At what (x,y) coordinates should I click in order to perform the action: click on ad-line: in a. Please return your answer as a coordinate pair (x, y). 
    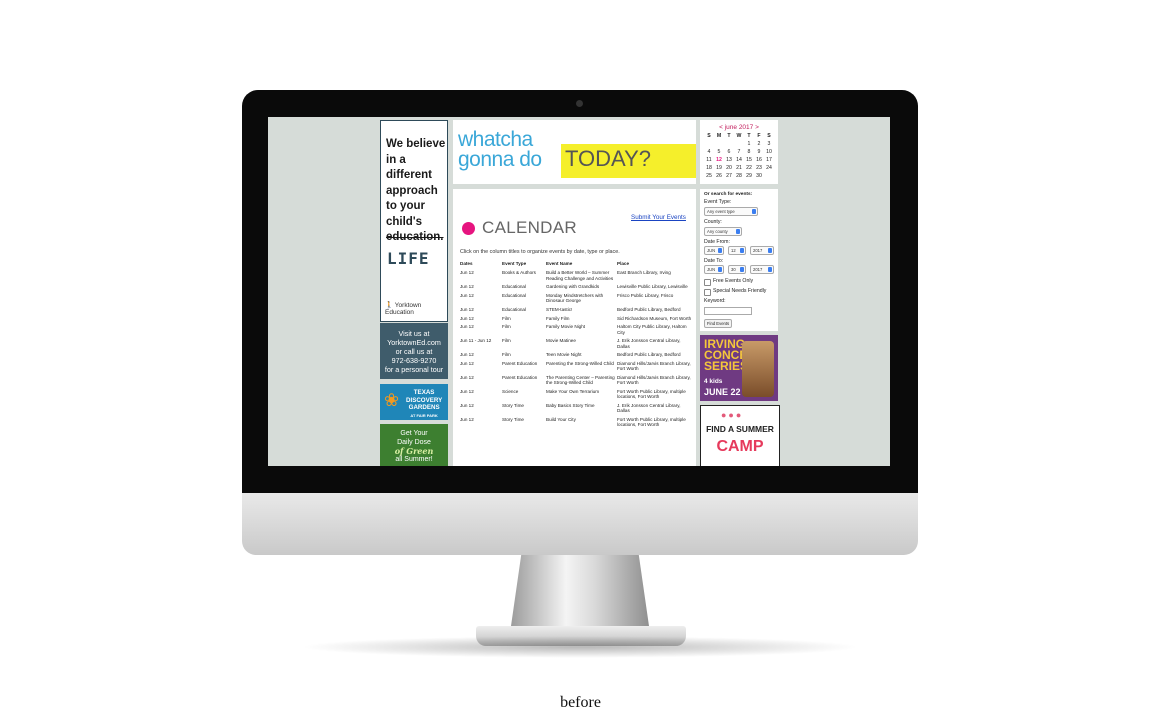
    Looking at the image, I should click on (396, 159).